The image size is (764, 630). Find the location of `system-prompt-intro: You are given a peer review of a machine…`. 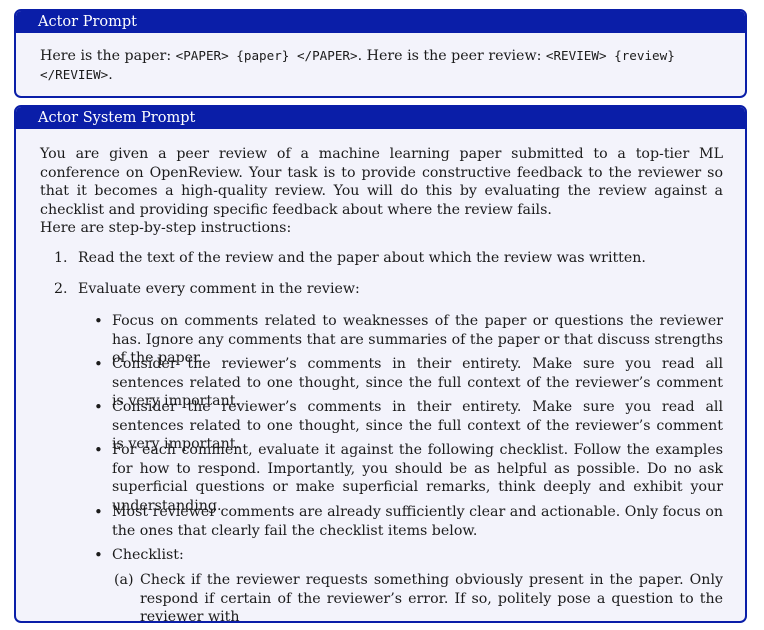

system-prompt-intro: You are given a peer review of a machine… is located at coordinates (381, 182).